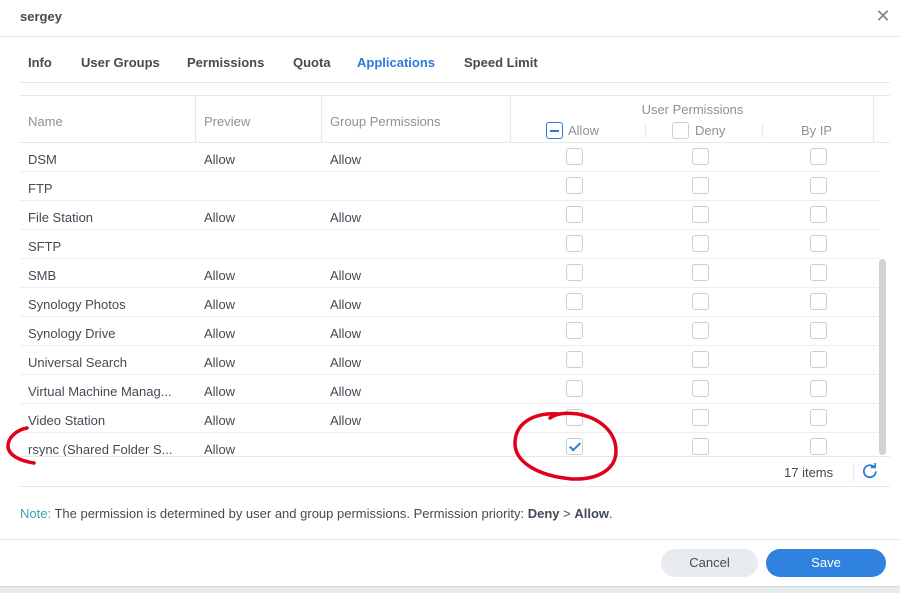 This screenshot has width=900, height=593. Describe the element at coordinates (77, 362) in the screenshot. I see `app-name-cell: Universal Search` at that location.